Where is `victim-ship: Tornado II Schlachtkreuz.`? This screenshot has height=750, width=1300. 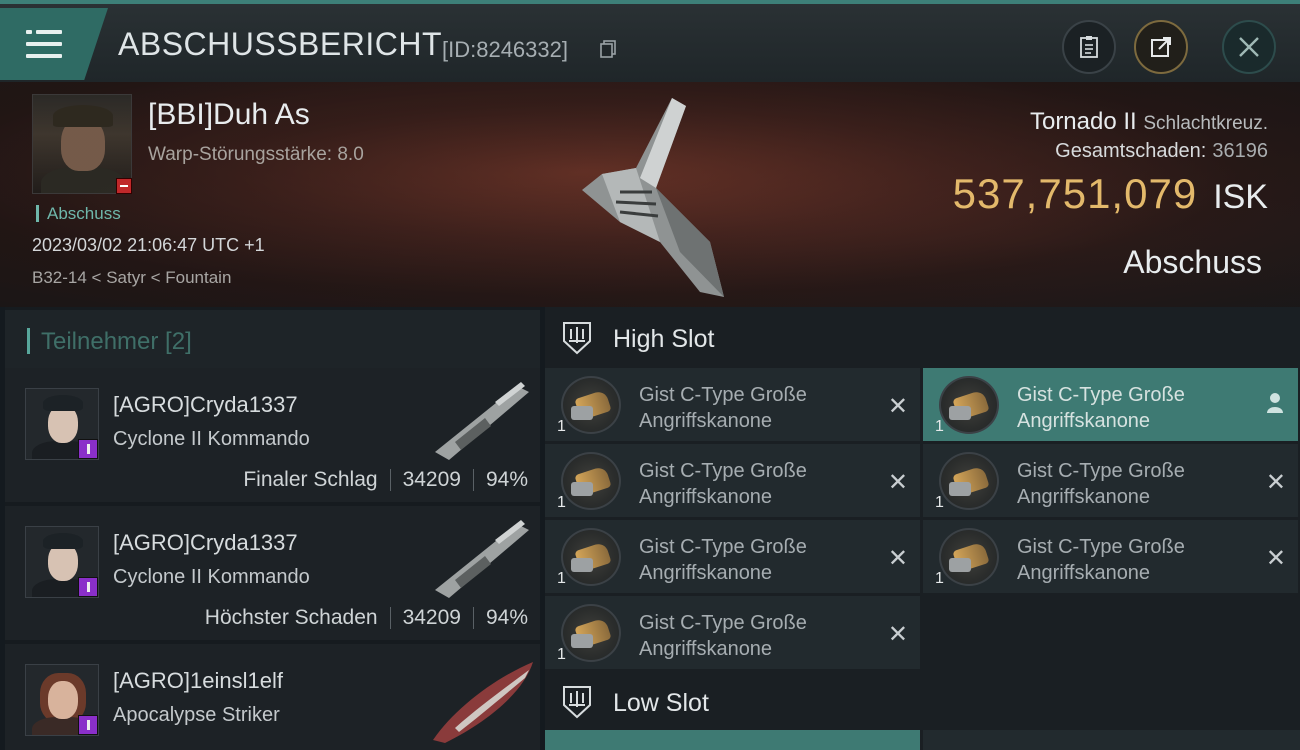 victim-ship: Tornado II Schlachtkreuz. is located at coordinates (1149, 122).